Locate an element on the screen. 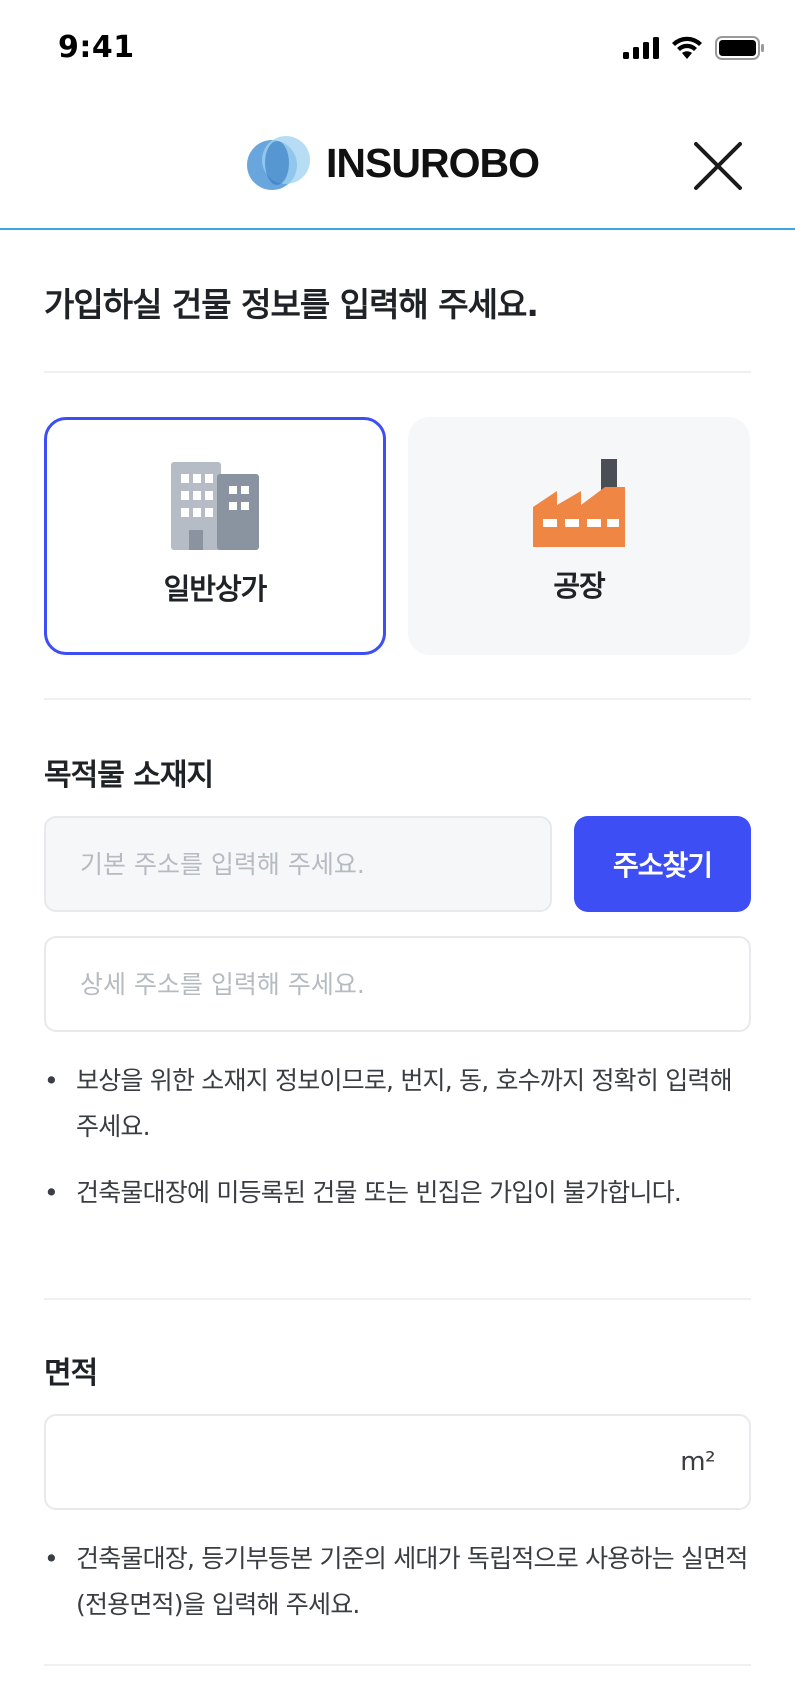 The height and width of the screenshot is (1692, 795). area-input is located at coordinates (397, 1462).